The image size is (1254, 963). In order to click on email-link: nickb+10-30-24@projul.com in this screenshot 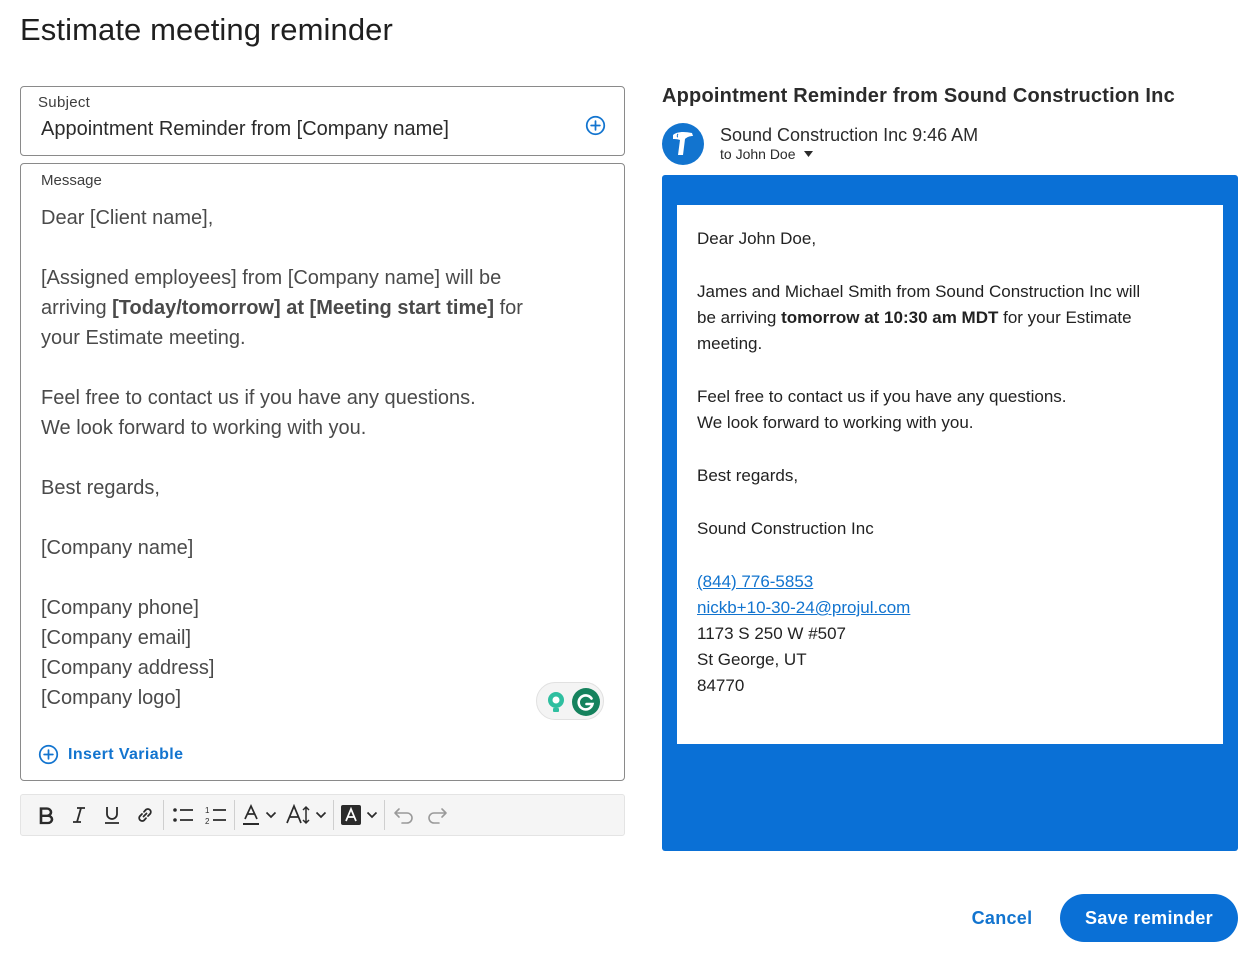, I will do `click(803, 607)`.